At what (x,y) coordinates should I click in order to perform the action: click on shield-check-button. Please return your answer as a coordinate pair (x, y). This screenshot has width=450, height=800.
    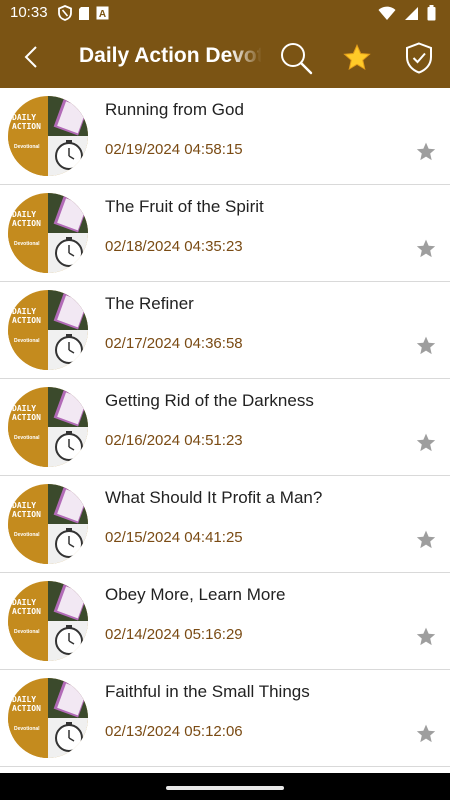
    Looking at the image, I should click on (419, 58).